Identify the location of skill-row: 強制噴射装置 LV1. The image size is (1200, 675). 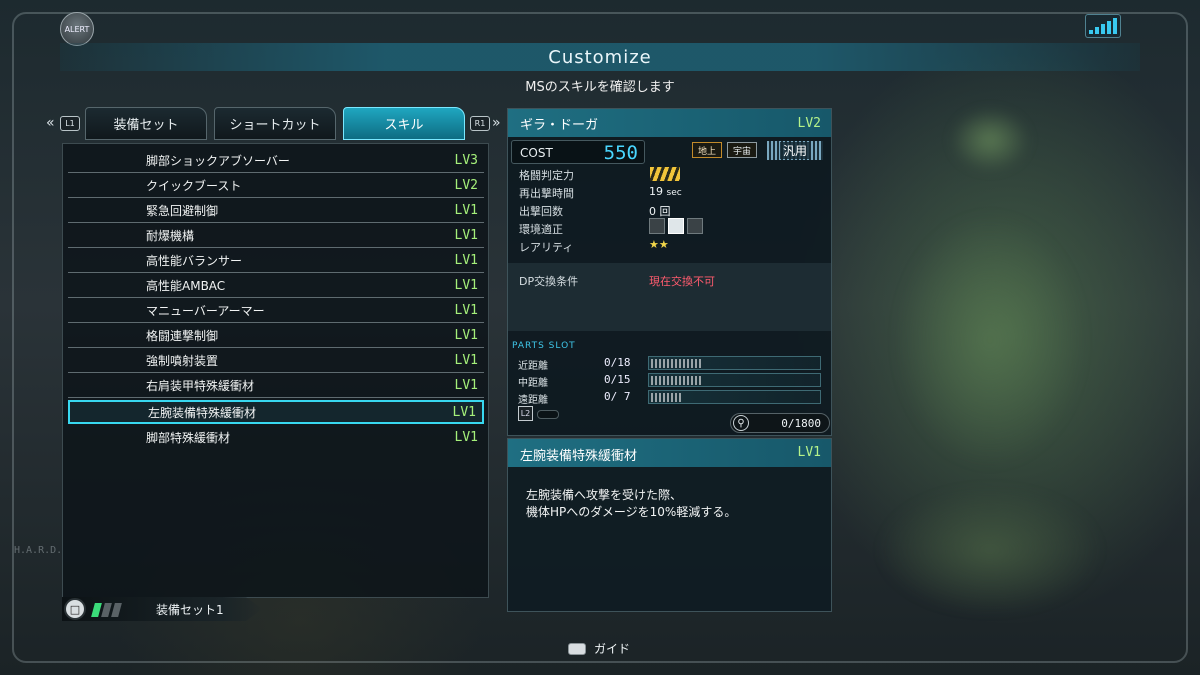
(276, 361).